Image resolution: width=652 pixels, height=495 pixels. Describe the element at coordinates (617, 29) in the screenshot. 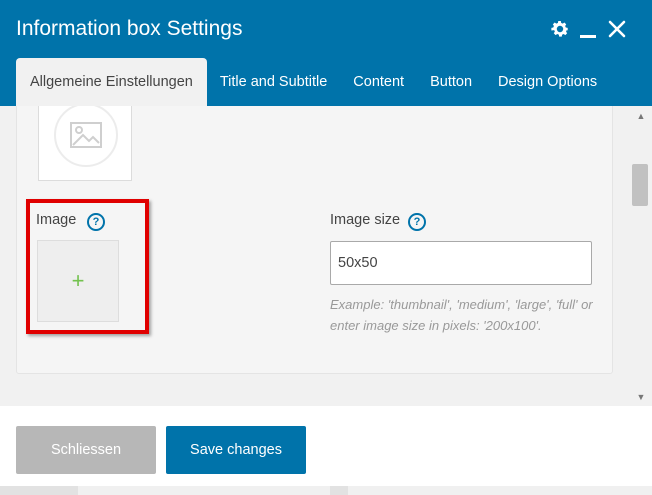

I see `close-icon` at that location.